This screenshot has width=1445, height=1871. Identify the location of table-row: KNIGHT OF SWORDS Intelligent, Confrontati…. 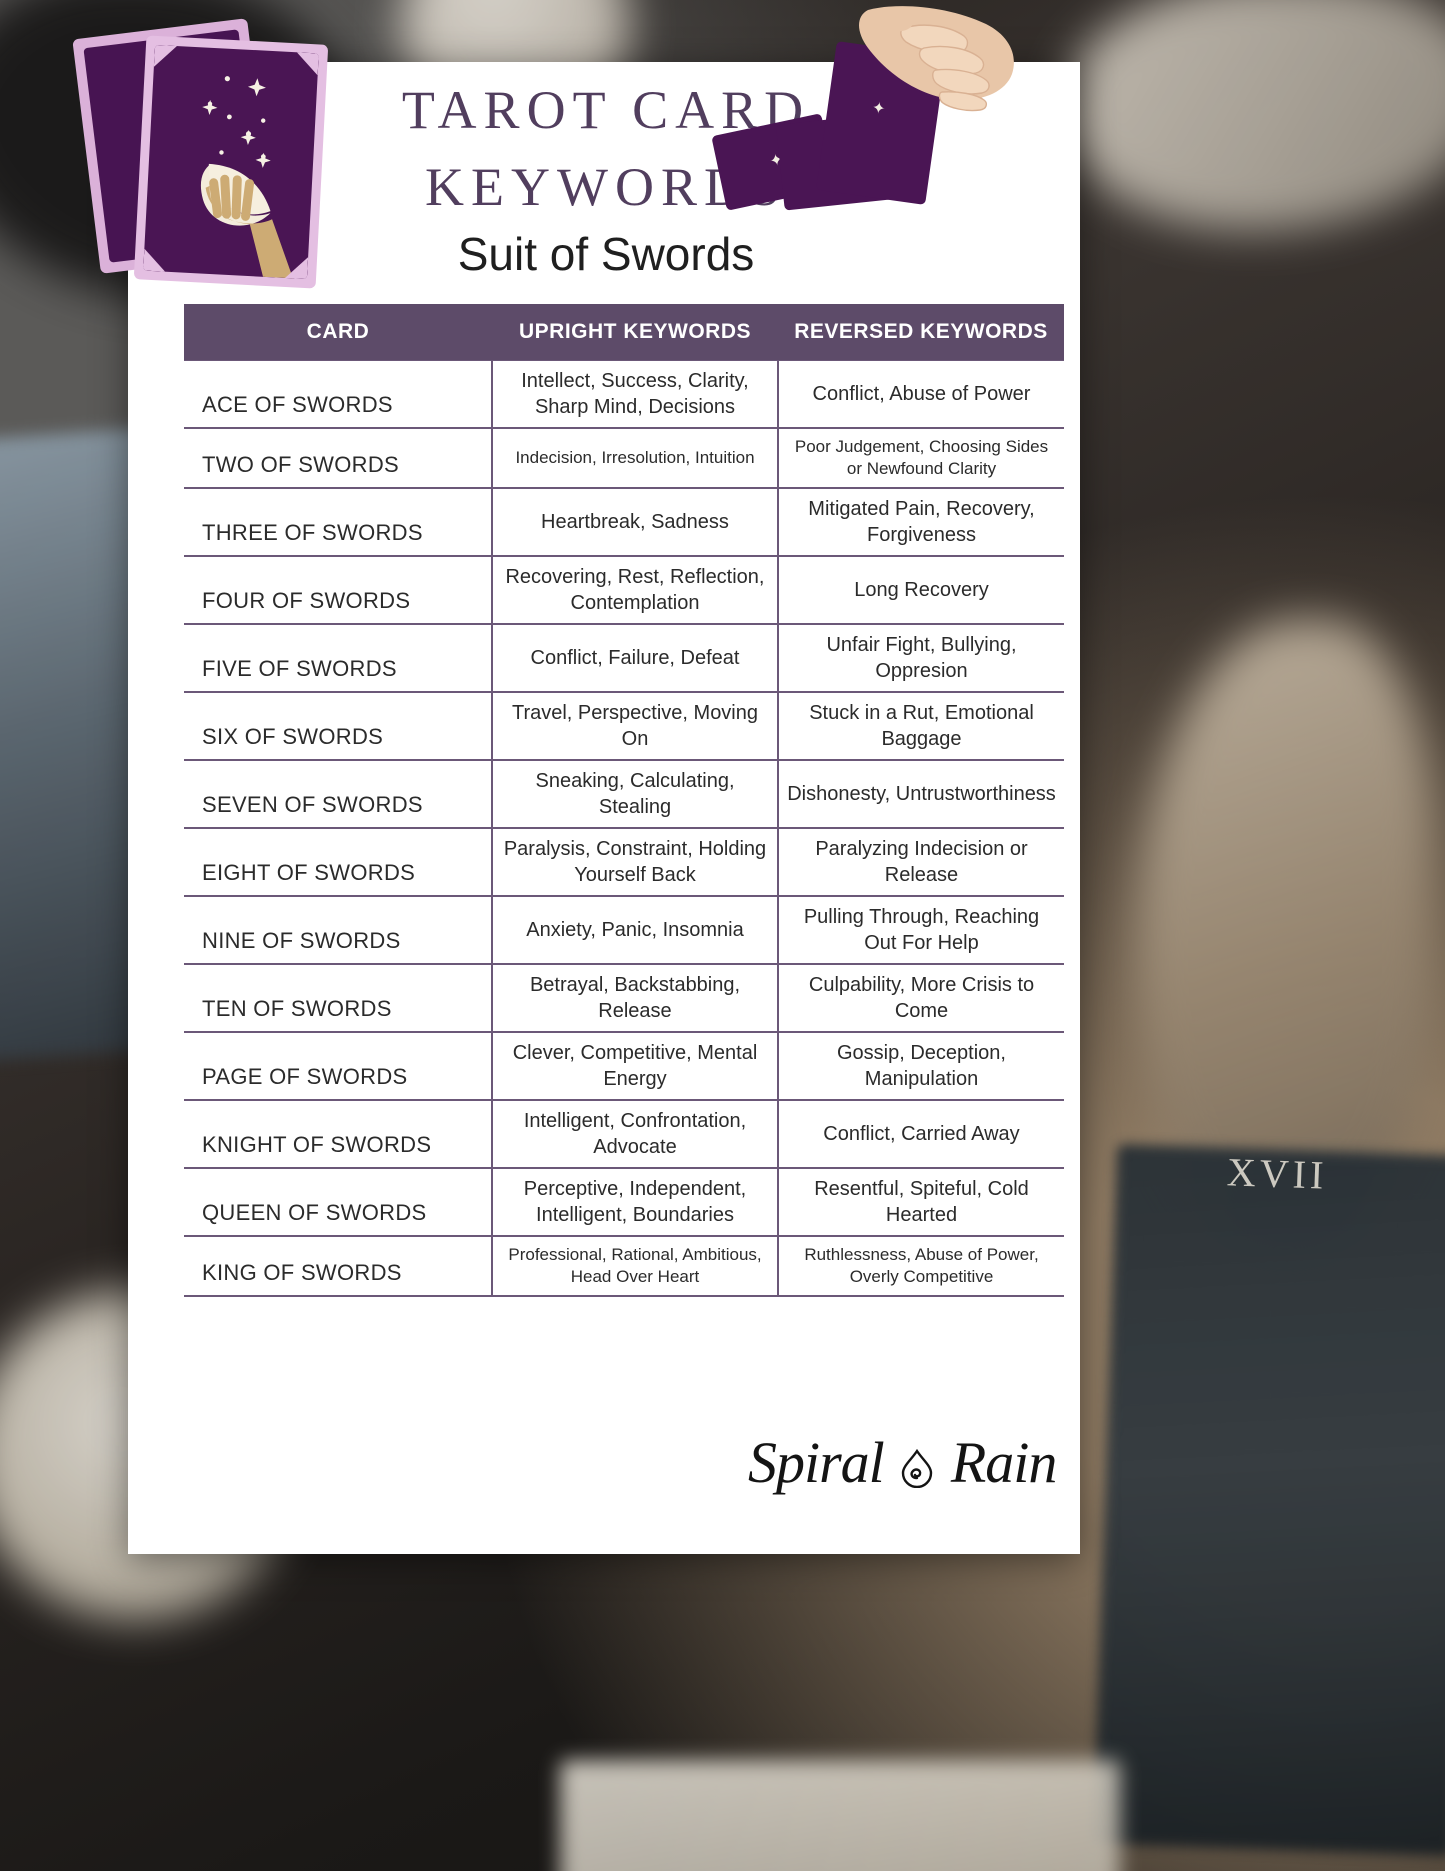
(624, 1134).